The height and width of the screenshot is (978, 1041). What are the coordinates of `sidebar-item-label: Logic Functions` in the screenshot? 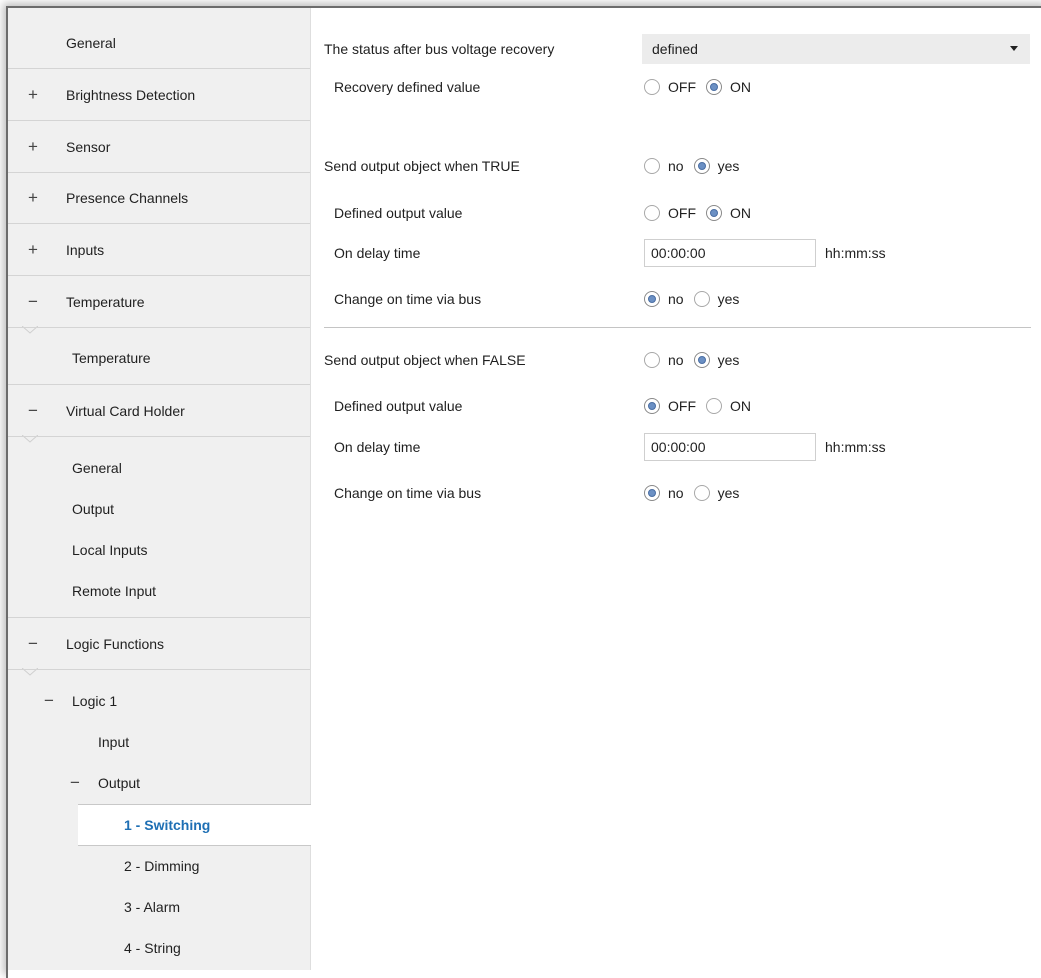 It's located at (115, 644).